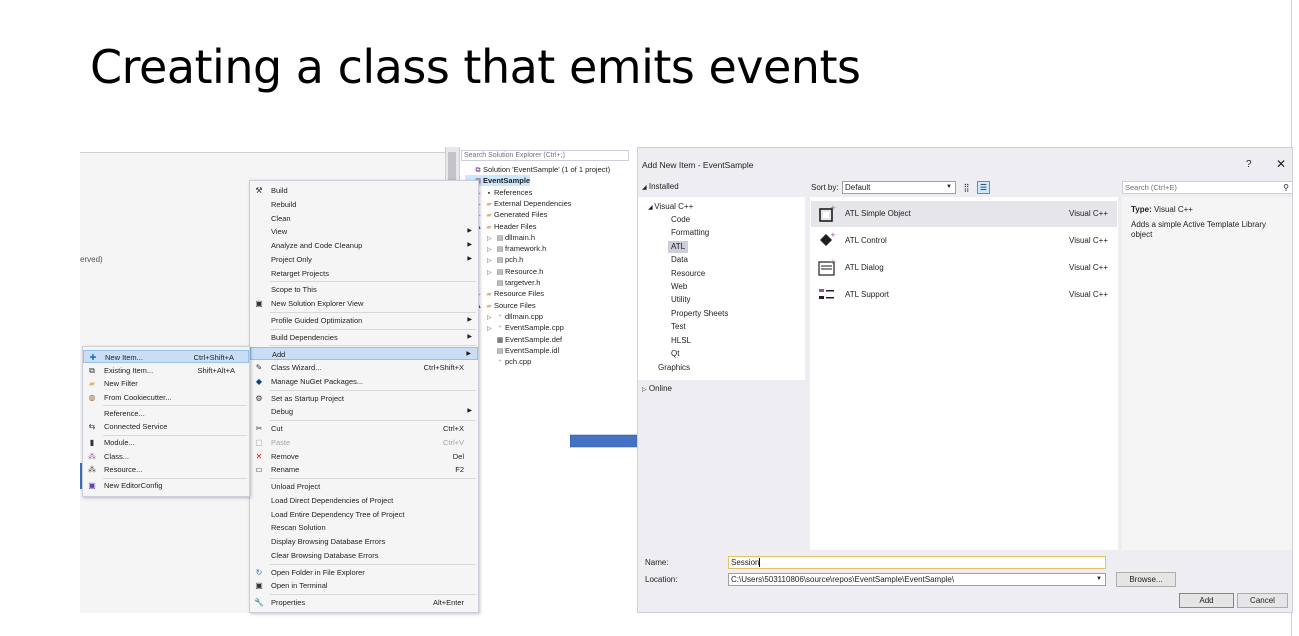 The width and height of the screenshot is (1299, 636). Describe the element at coordinates (92, 470) in the screenshot. I see `resource-icon: ⁂` at that location.